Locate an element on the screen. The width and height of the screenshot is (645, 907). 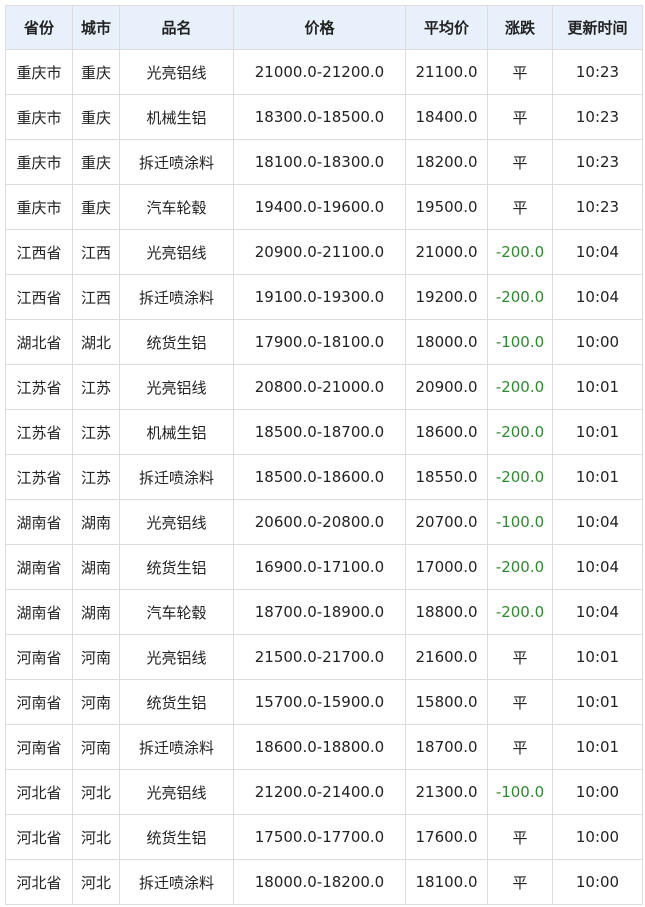
table-header: 省份 城市 品名 价格 平均价 涨跌 更新时间 is located at coordinates (324, 27).